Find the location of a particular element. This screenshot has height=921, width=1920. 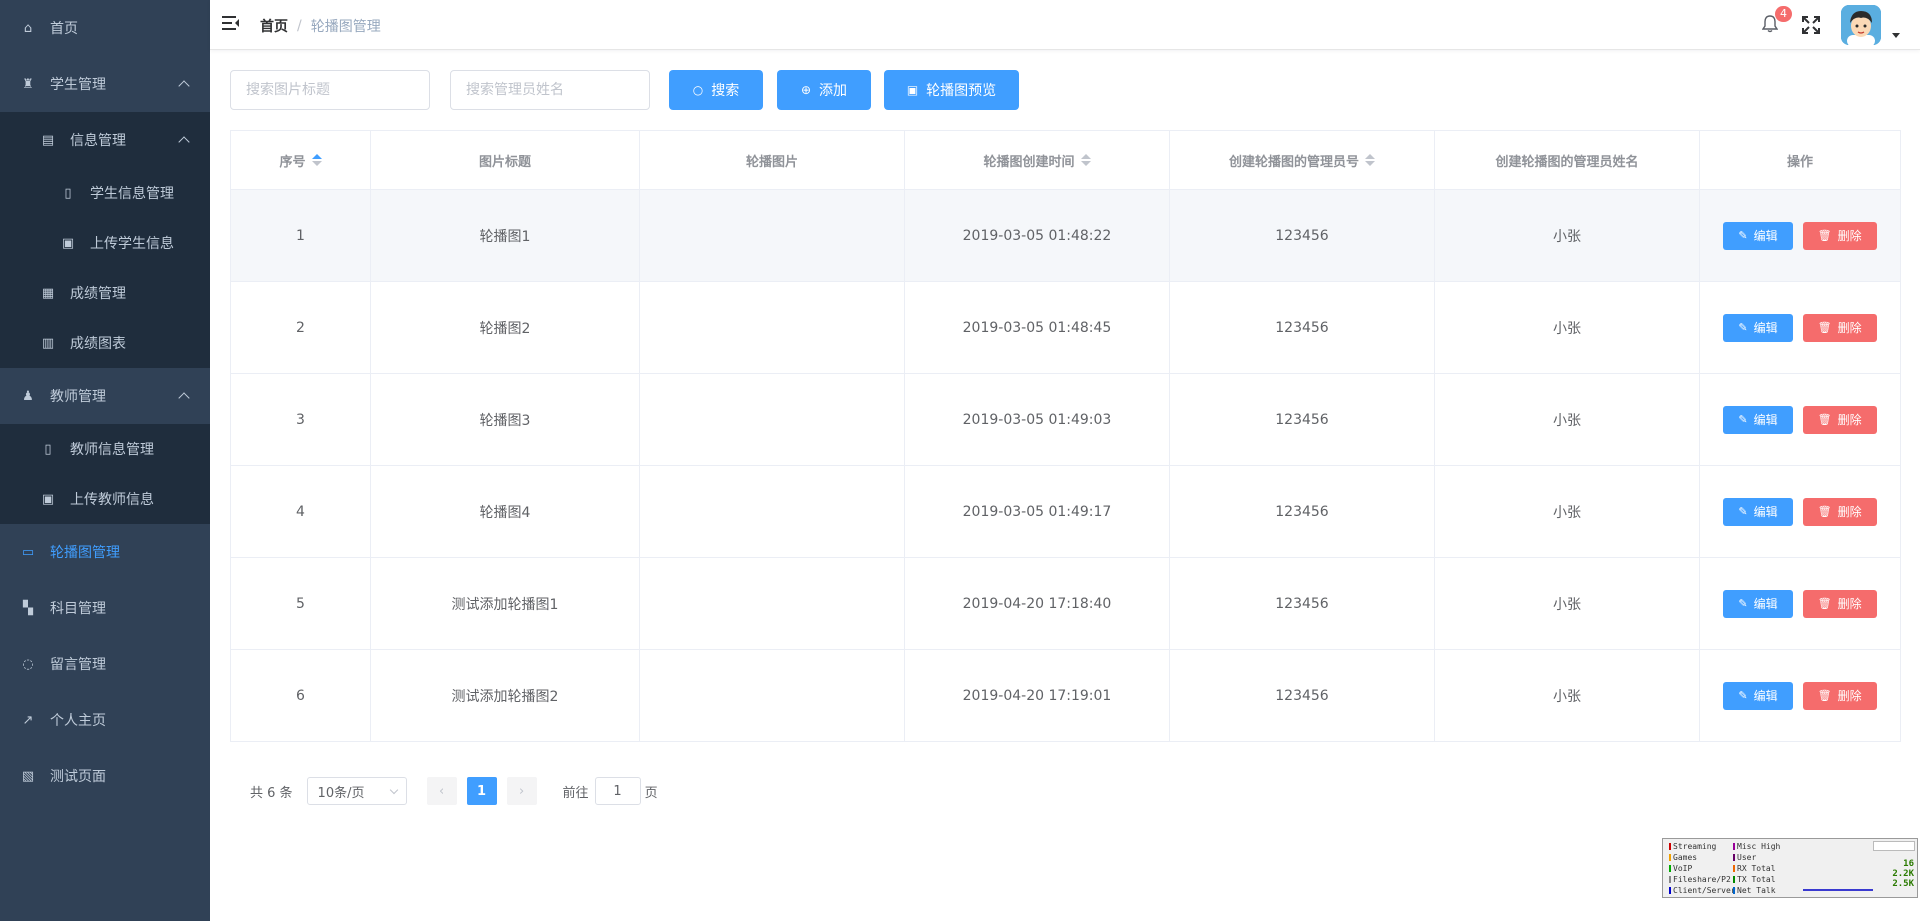

carousel-icon: ▭ is located at coordinates (28, 552).